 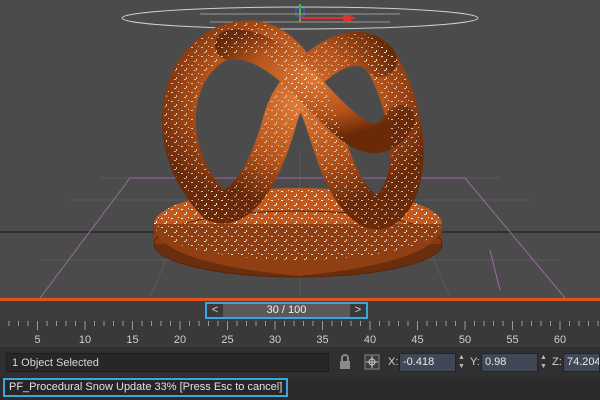 I want to click on x-coordinate-field: -0.418, so click(x=427, y=362).